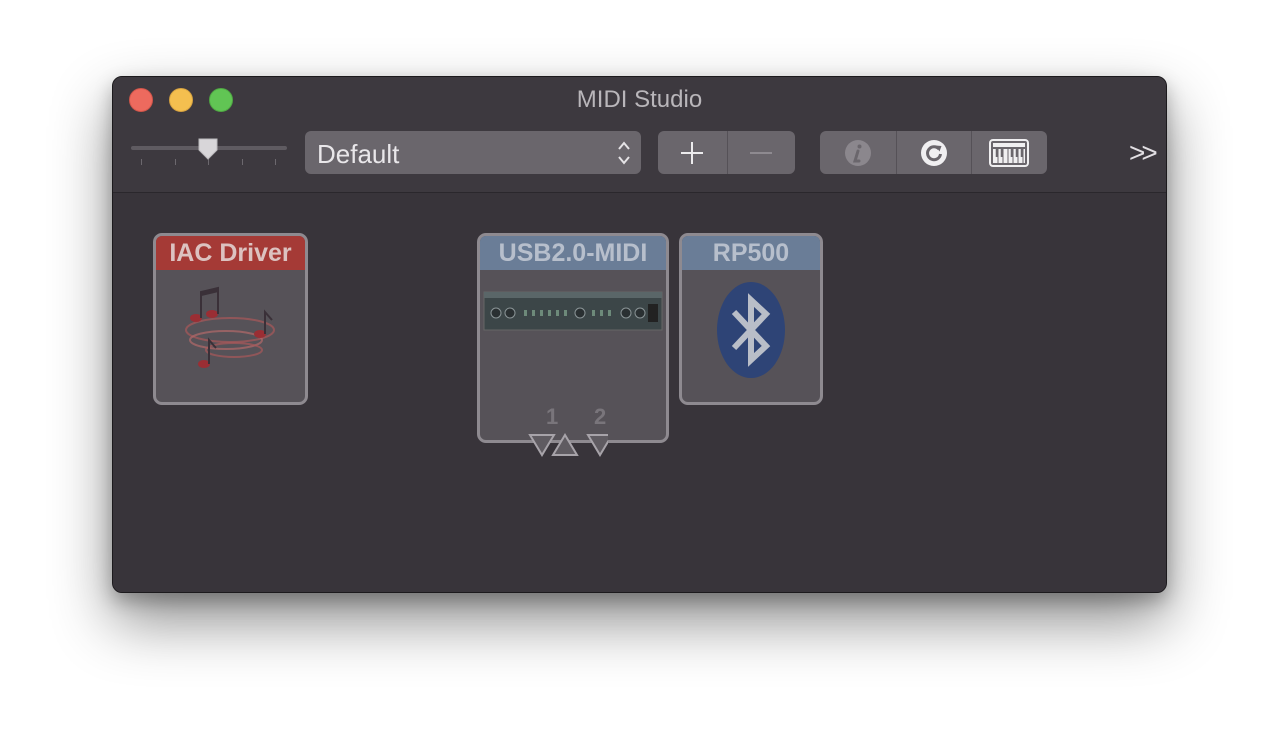 The width and height of the screenshot is (1278, 740). Describe the element at coordinates (358, 154) in the screenshot. I see `configuration-value: Default` at that location.